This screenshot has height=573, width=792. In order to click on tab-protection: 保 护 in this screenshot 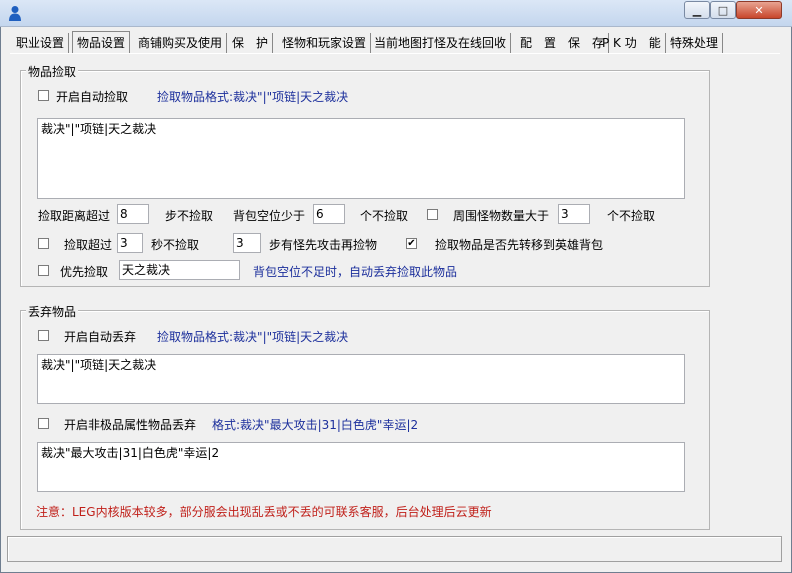, I will do `click(251, 43)`.